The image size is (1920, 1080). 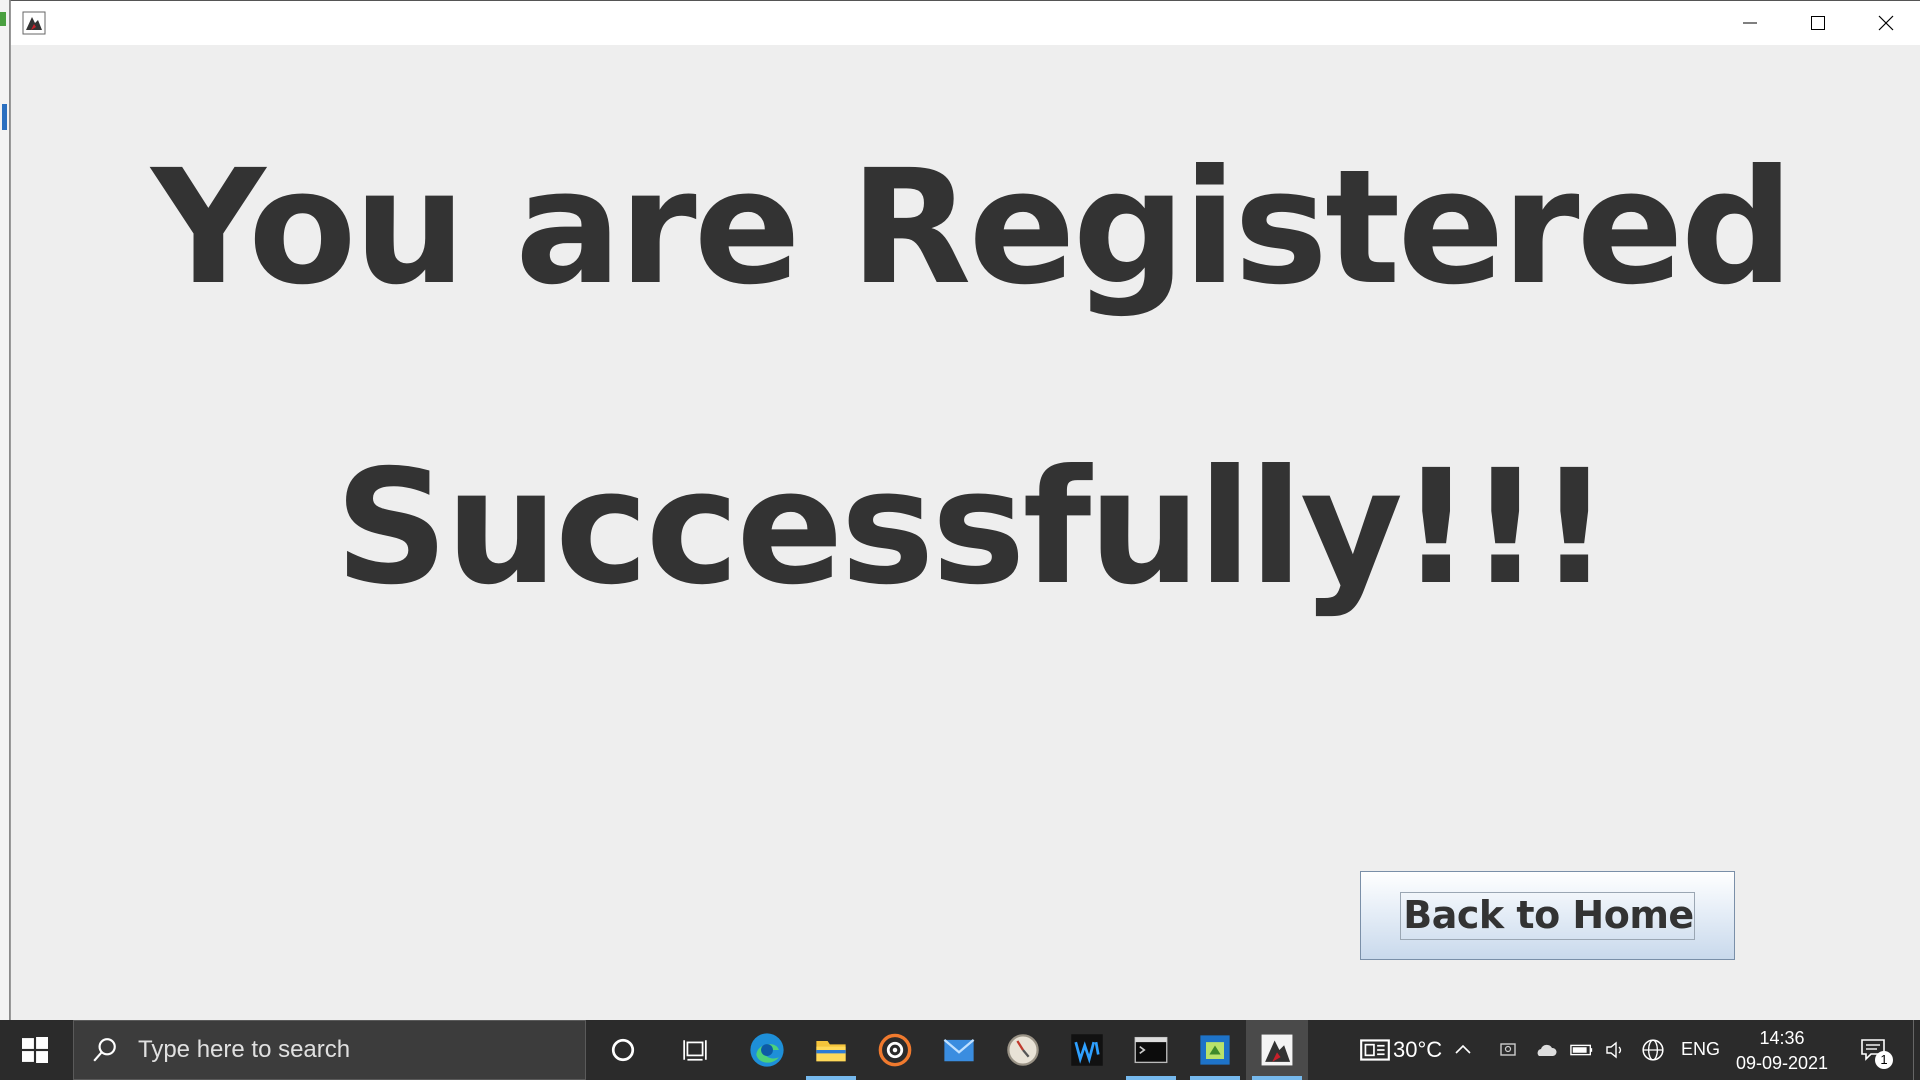 What do you see at coordinates (244, 1049) in the screenshot?
I see `search-placeholder: Type here to search` at bounding box center [244, 1049].